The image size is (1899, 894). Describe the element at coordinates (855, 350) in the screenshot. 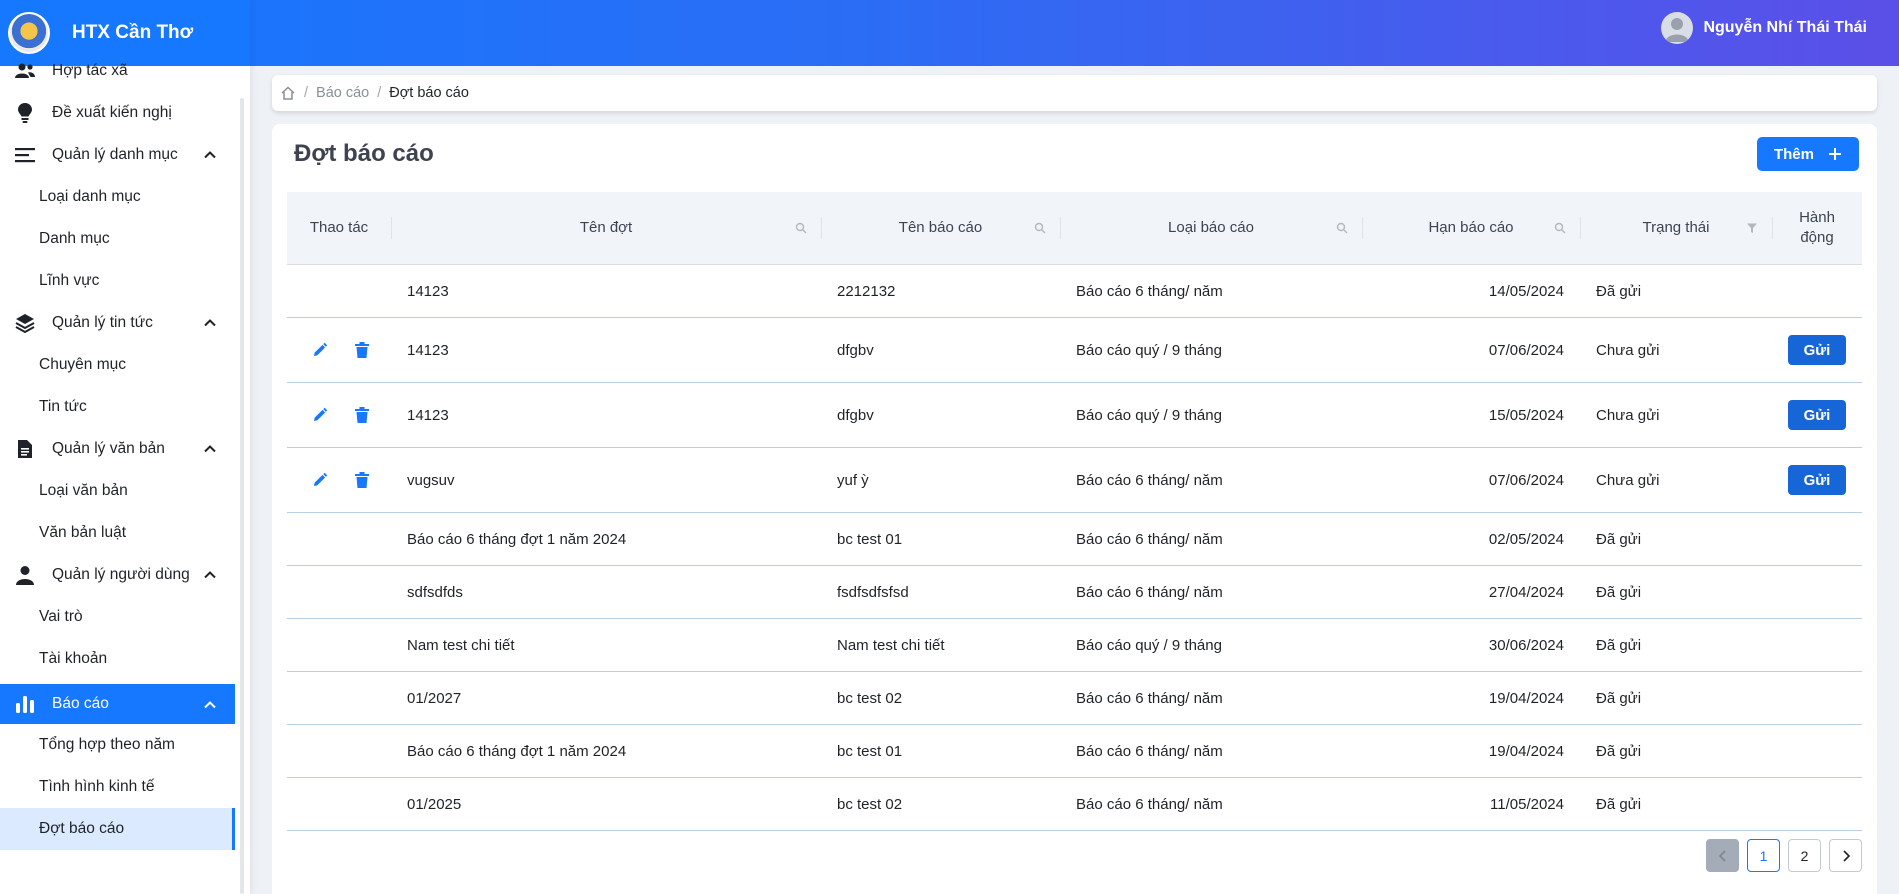

I see `cell-report: dfgbv` at that location.